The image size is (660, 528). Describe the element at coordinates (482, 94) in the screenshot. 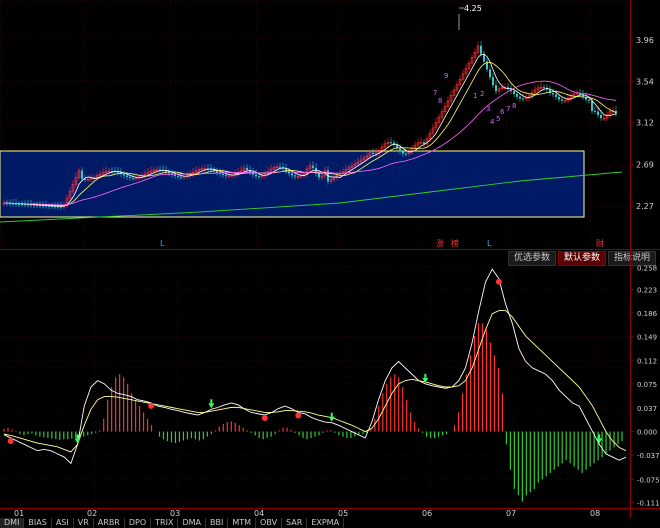

I see `count-label: 2` at that location.